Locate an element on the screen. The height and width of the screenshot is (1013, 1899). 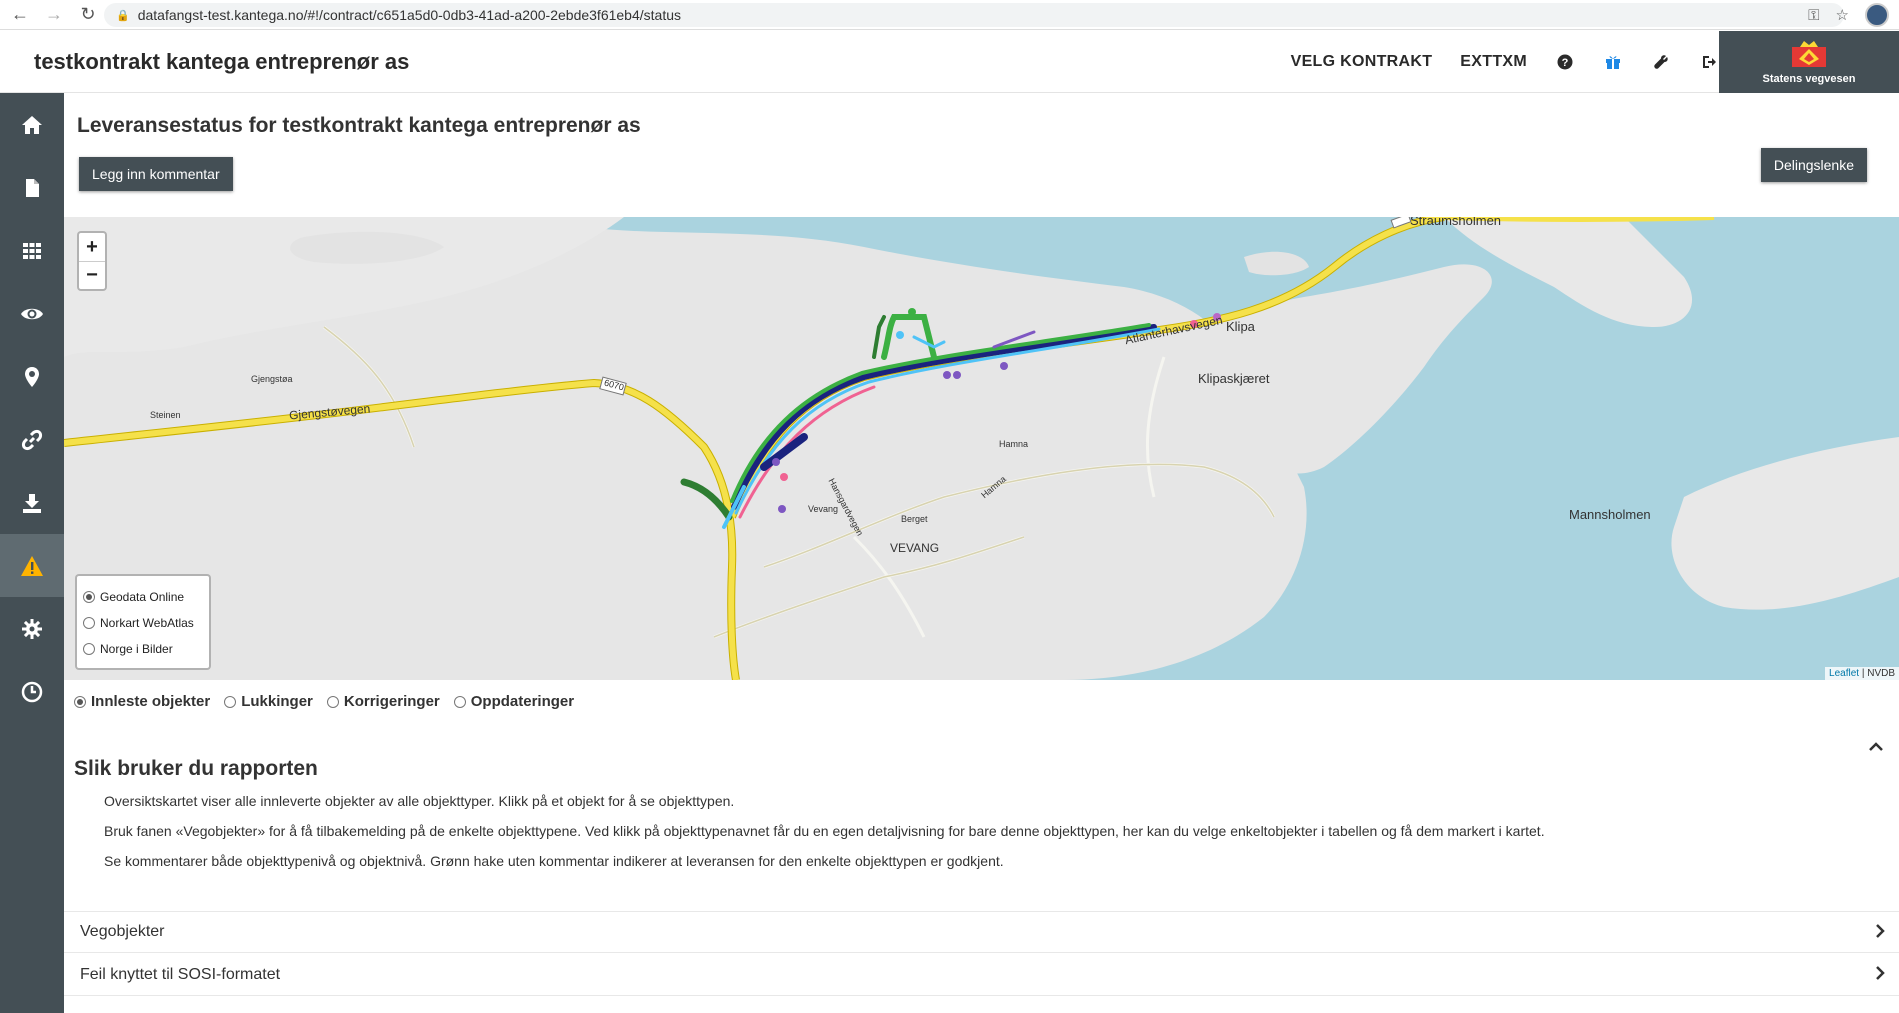
layer-label: Norge i Bilder is located at coordinates (136, 649).